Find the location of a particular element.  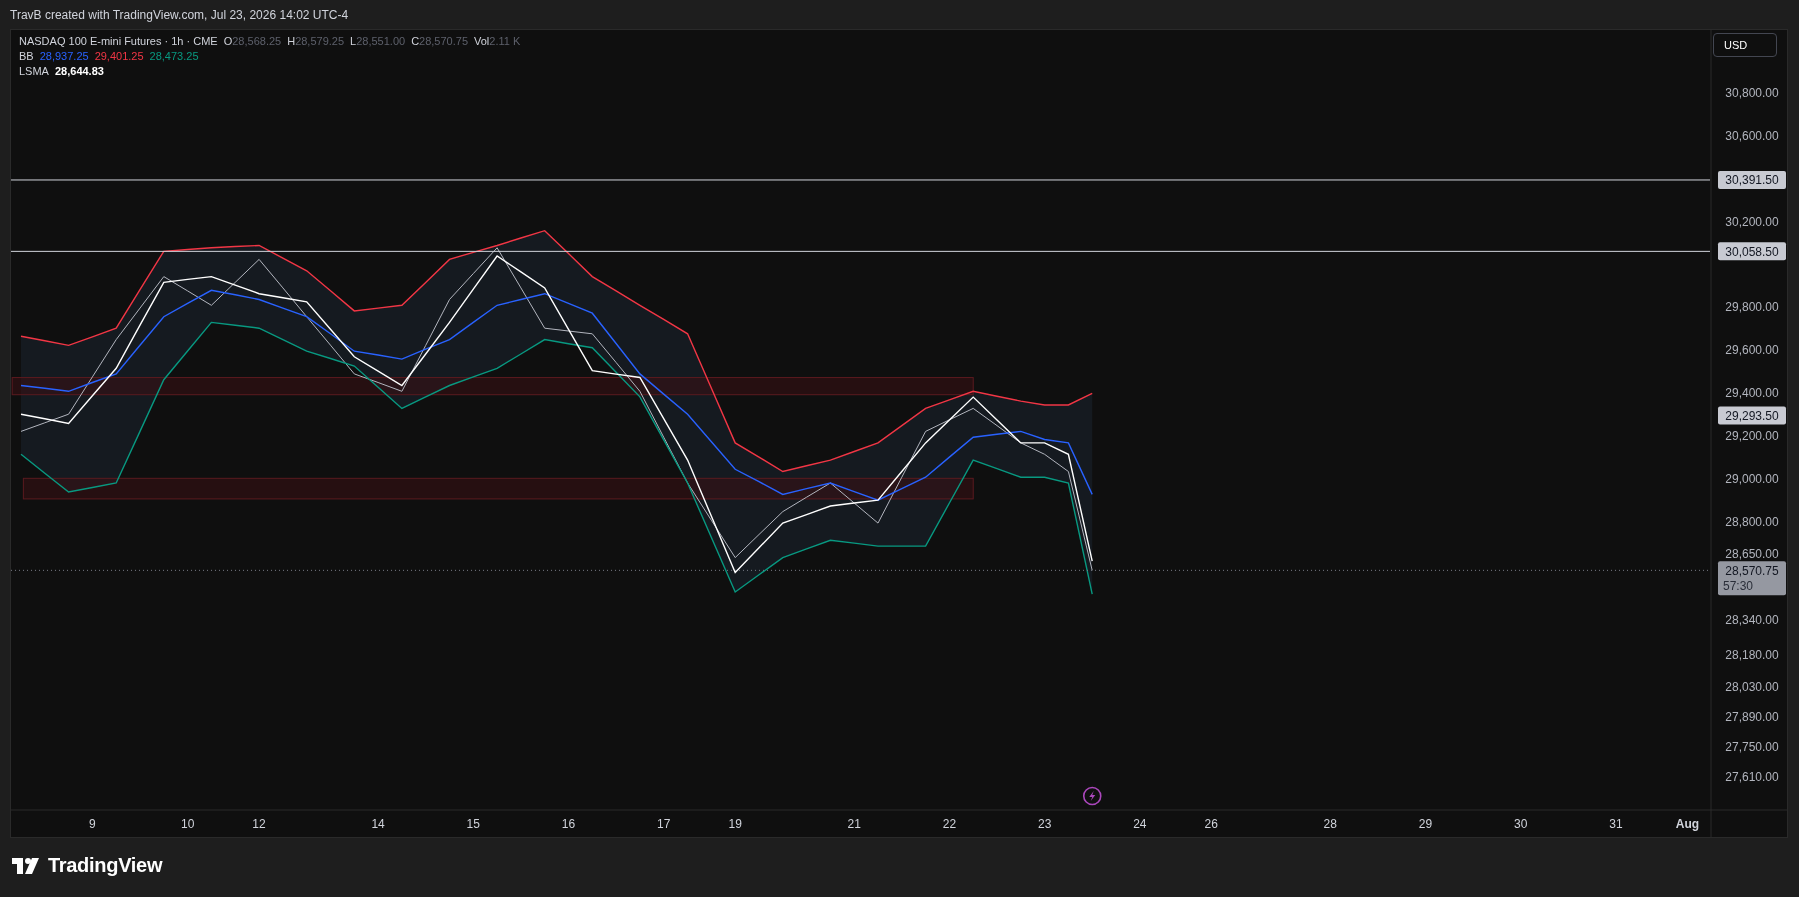

price-axis-tick: 27,890.00 is located at coordinates (1752, 716).